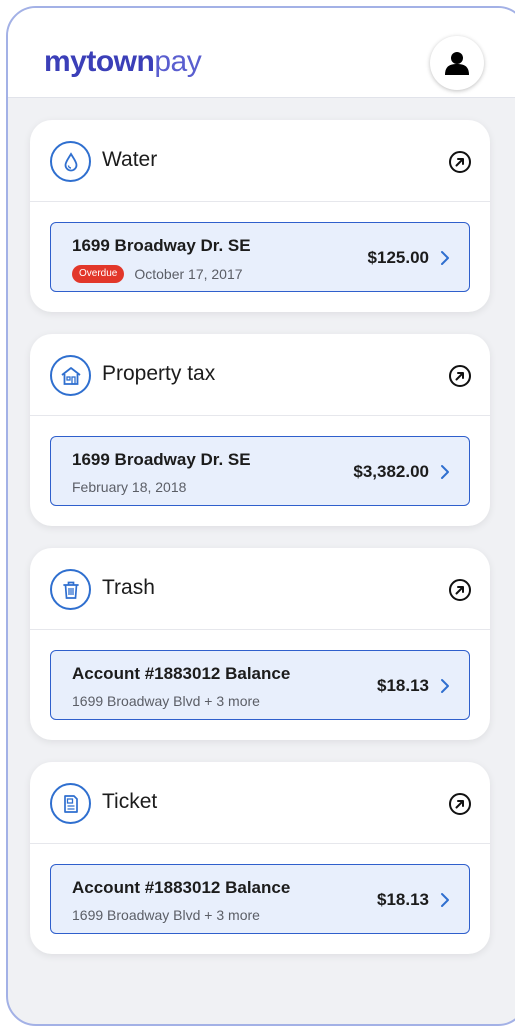 Image resolution: width=515 pixels, height=1026 pixels. Describe the element at coordinates (398, 257) in the screenshot. I see `bill-amount: $125.00` at that location.